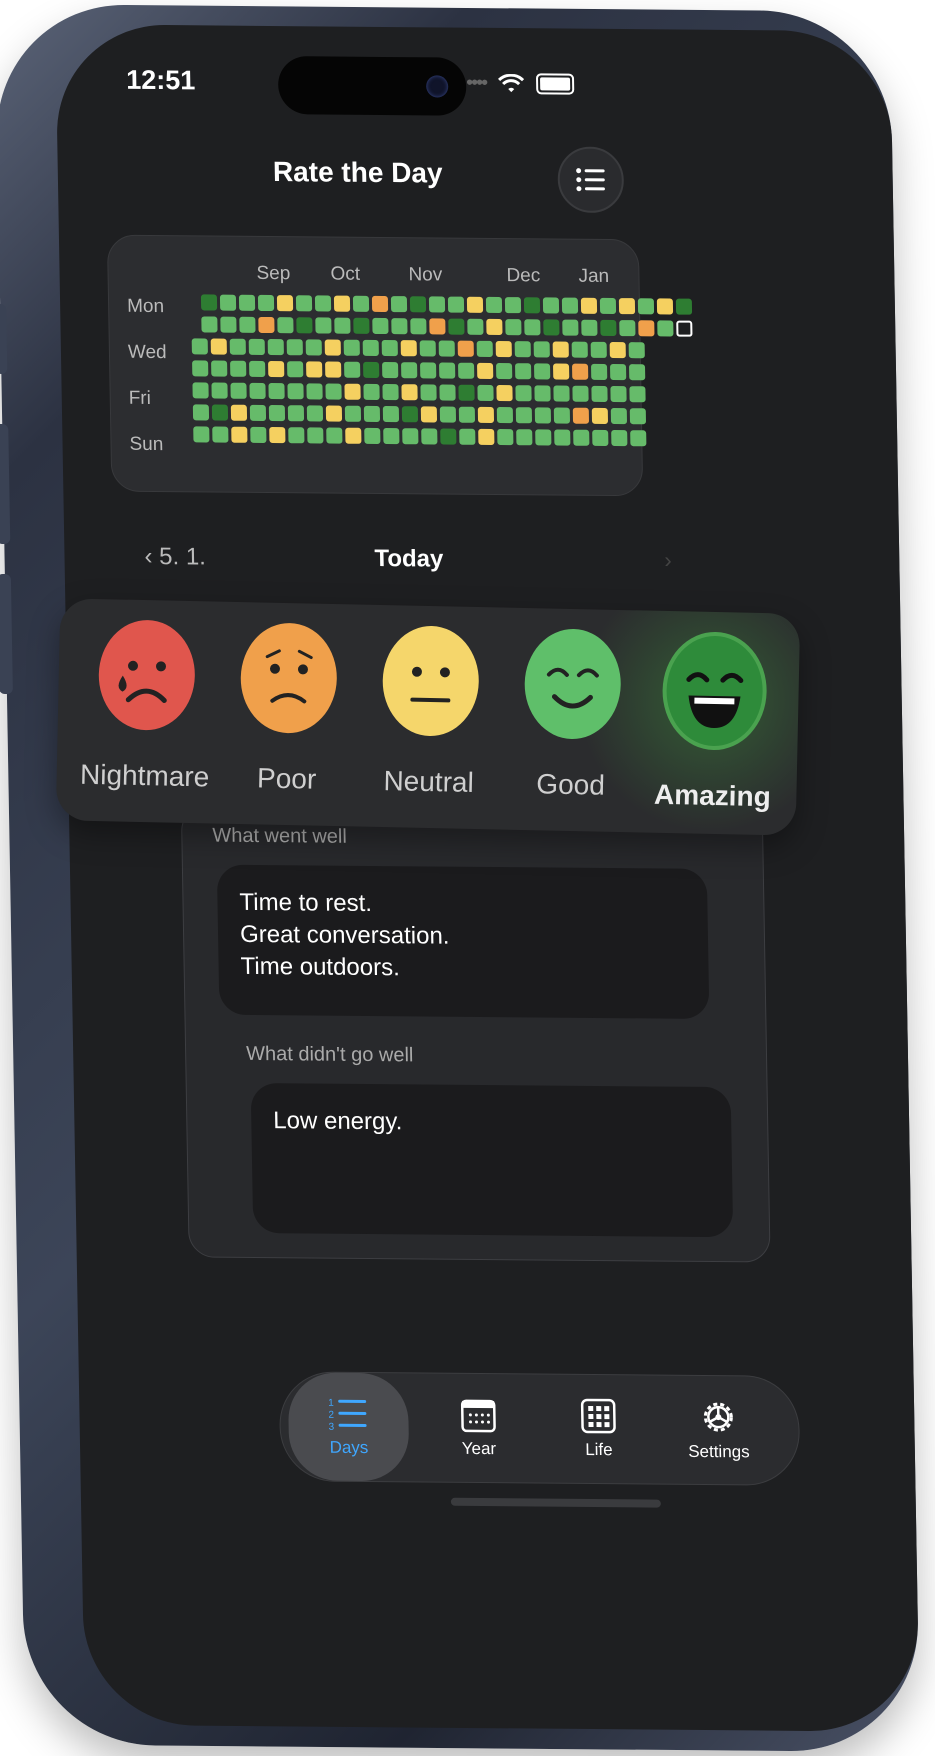 The height and width of the screenshot is (1756, 935). What do you see at coordinates (591, 180) in the screenshot?
I see `menu-button` at bounding box center [591, 180].